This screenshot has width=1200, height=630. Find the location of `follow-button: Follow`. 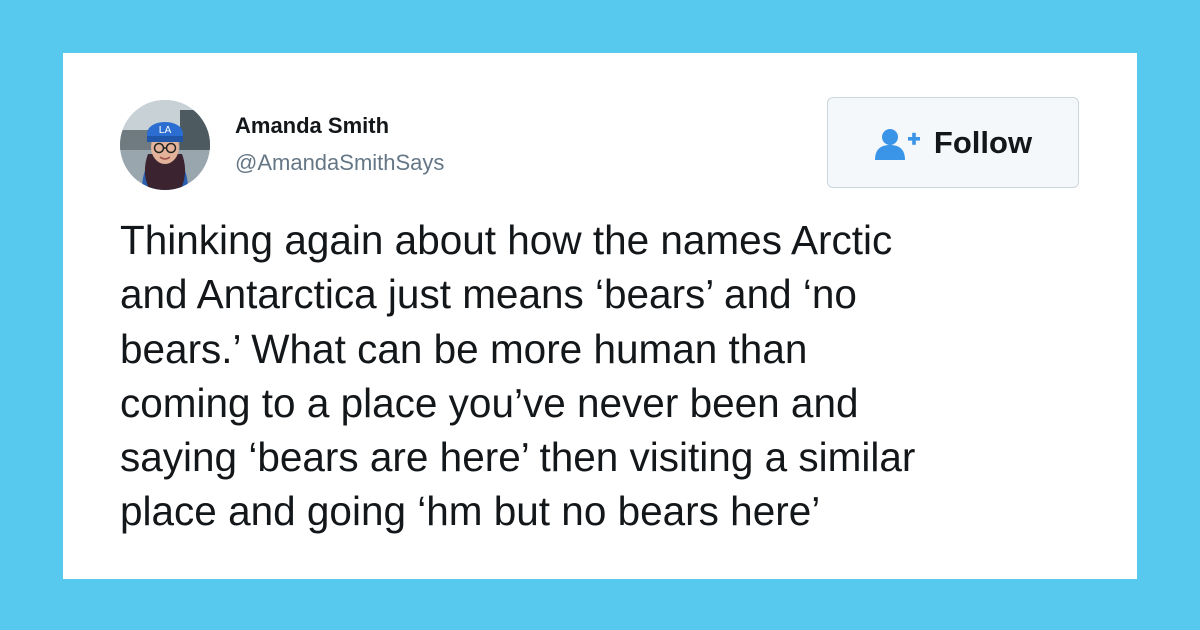

follow-button: Follow is located at coordinates (953, 142).